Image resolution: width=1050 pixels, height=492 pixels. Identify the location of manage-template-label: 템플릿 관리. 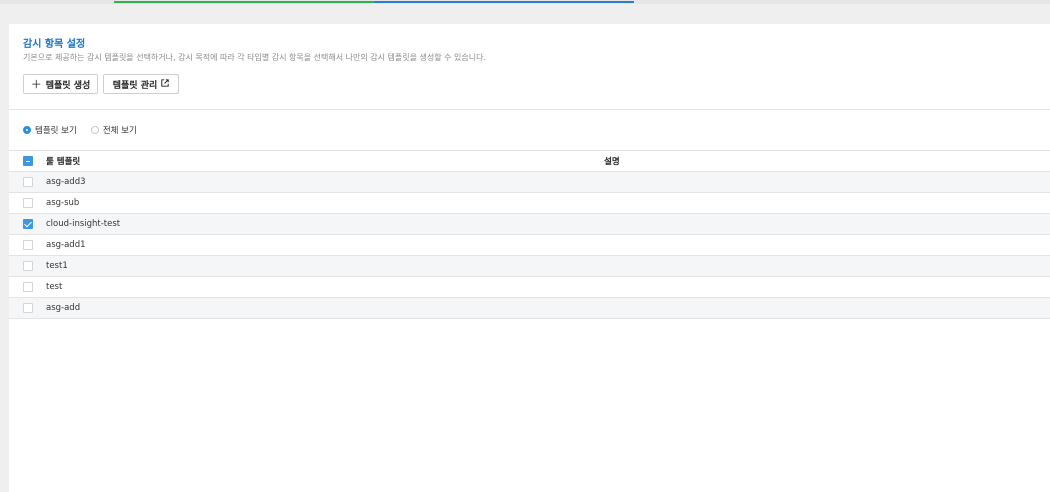
(135, 85).